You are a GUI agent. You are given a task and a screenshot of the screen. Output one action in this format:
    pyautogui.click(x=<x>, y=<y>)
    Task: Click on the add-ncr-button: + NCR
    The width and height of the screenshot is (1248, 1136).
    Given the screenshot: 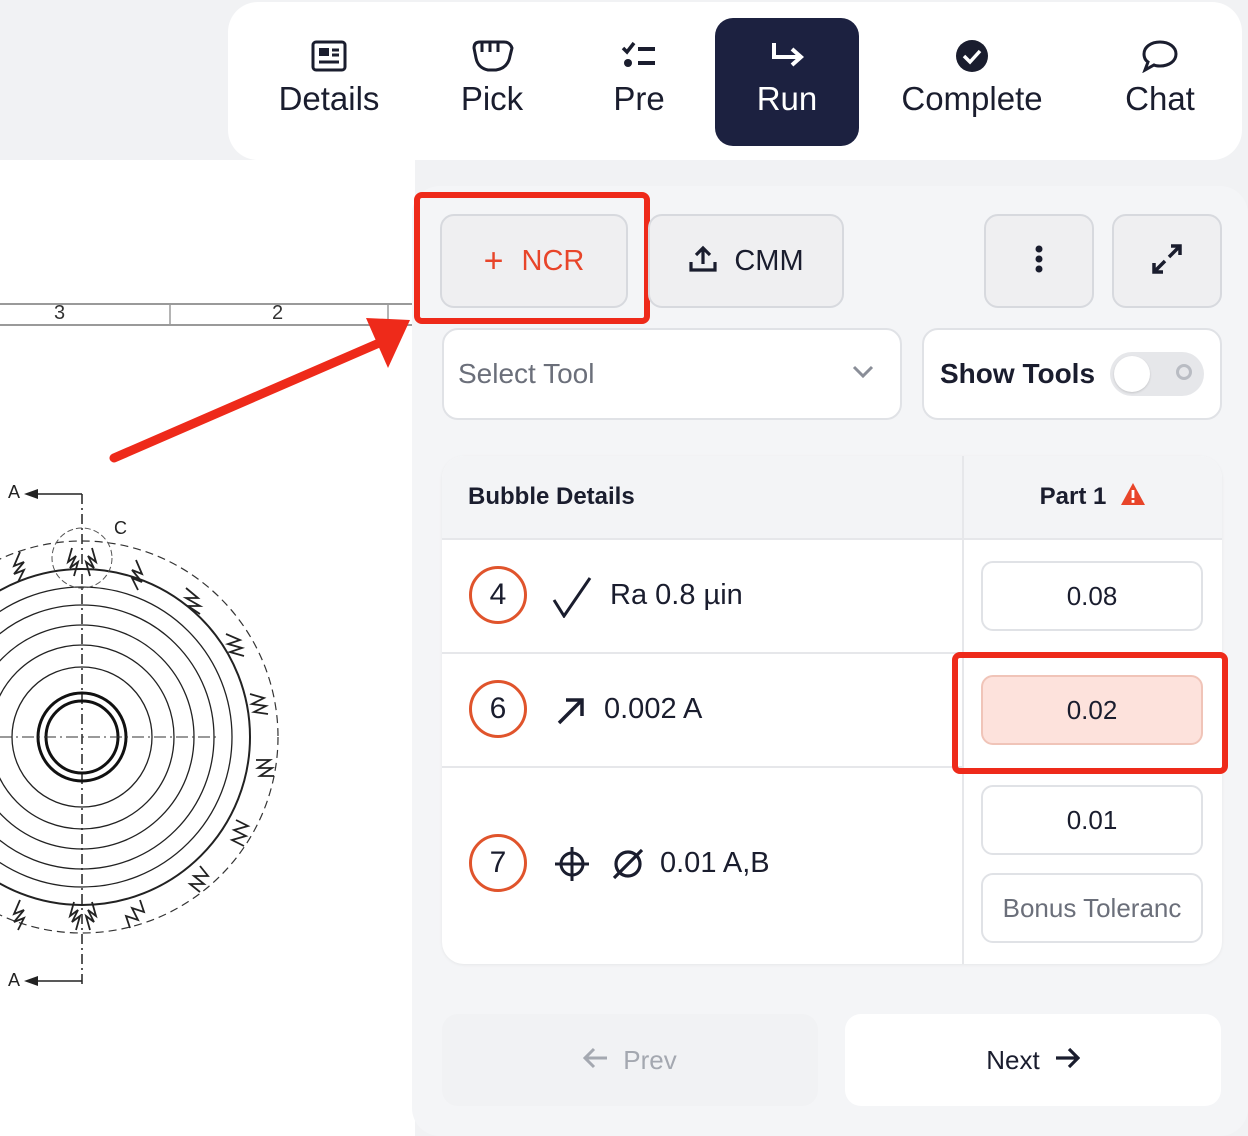 What is the action you would take?
    pyautogui.click(x=534, y=261)
    